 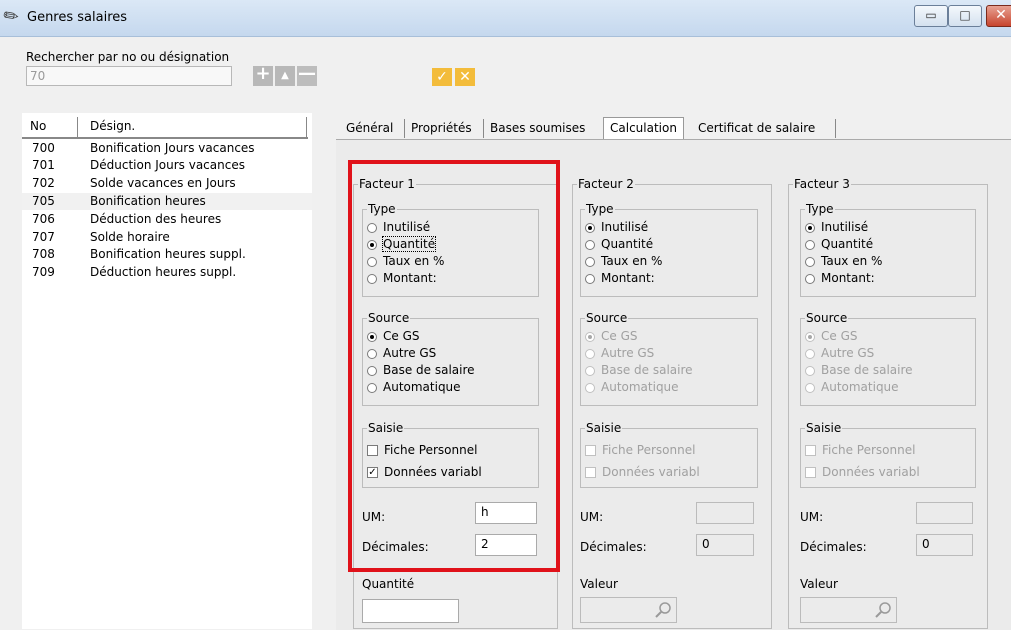 I want to click on search-input, so click(x=129, y=76).